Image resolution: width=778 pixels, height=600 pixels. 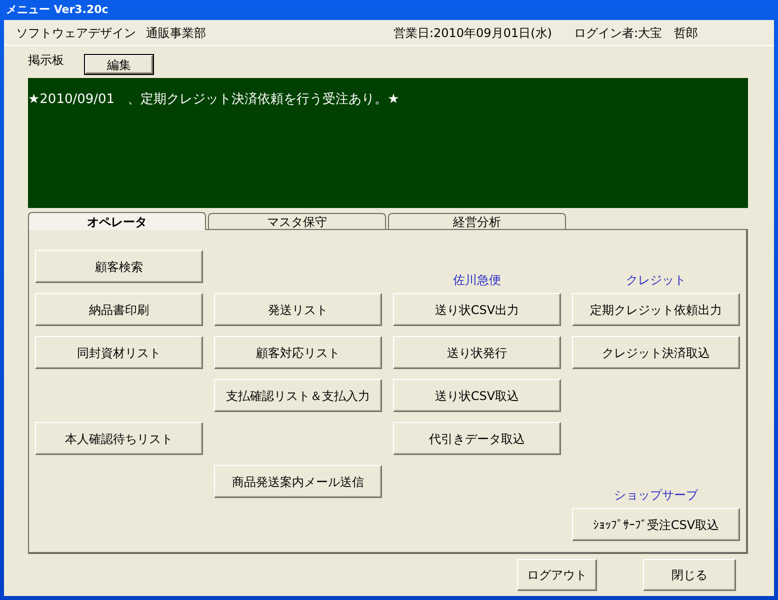 I want to click on menu-button: 代引きデータ取込, so click(x=477, y=438).